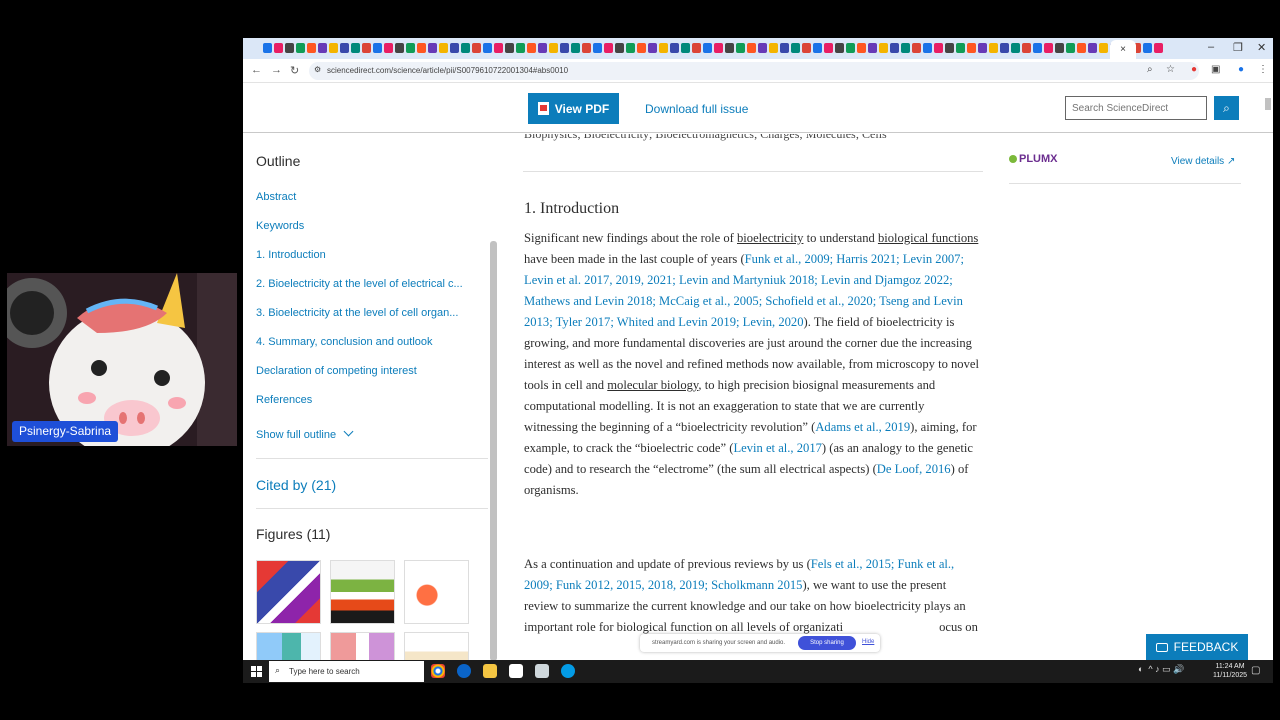 The height and width of the screenshot is (720, 1280). Describe the element at coordinates (294, 70) in the screenshot. I see `reload-icon: ↻` at that location.